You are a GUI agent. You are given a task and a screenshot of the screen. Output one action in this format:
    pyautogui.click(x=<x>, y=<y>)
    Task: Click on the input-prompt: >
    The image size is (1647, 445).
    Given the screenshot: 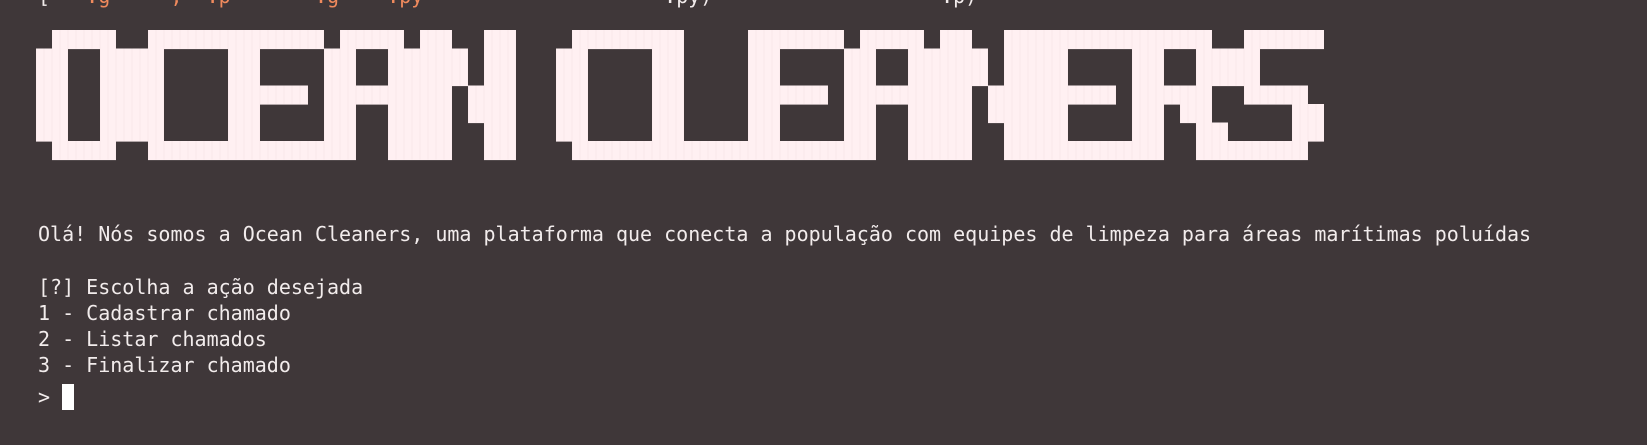 What is the action you would take?
    pyautogui.click(x=56, y=397)
    